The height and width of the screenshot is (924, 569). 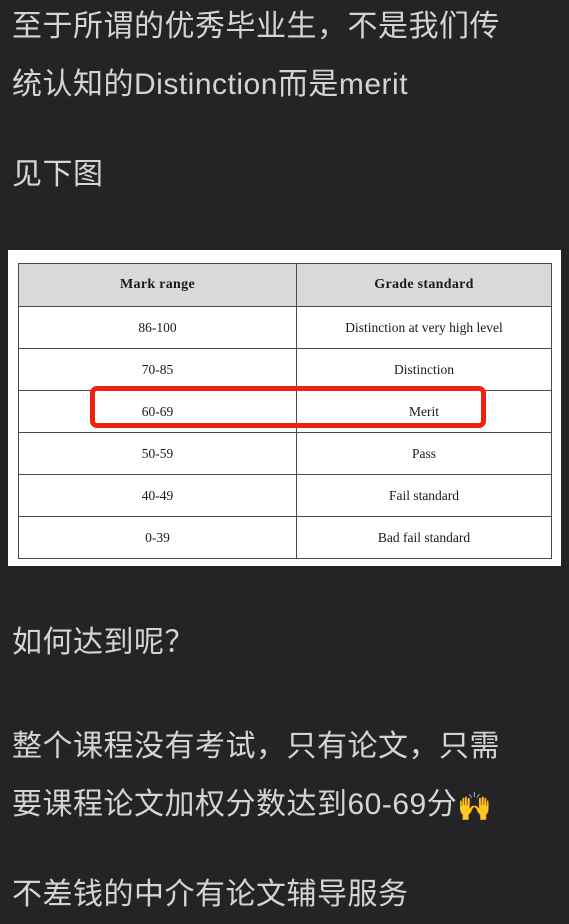 I want to click on paragraph-1-line-2: 统认知的Distinction而是merit, so click(x=210, y=84).